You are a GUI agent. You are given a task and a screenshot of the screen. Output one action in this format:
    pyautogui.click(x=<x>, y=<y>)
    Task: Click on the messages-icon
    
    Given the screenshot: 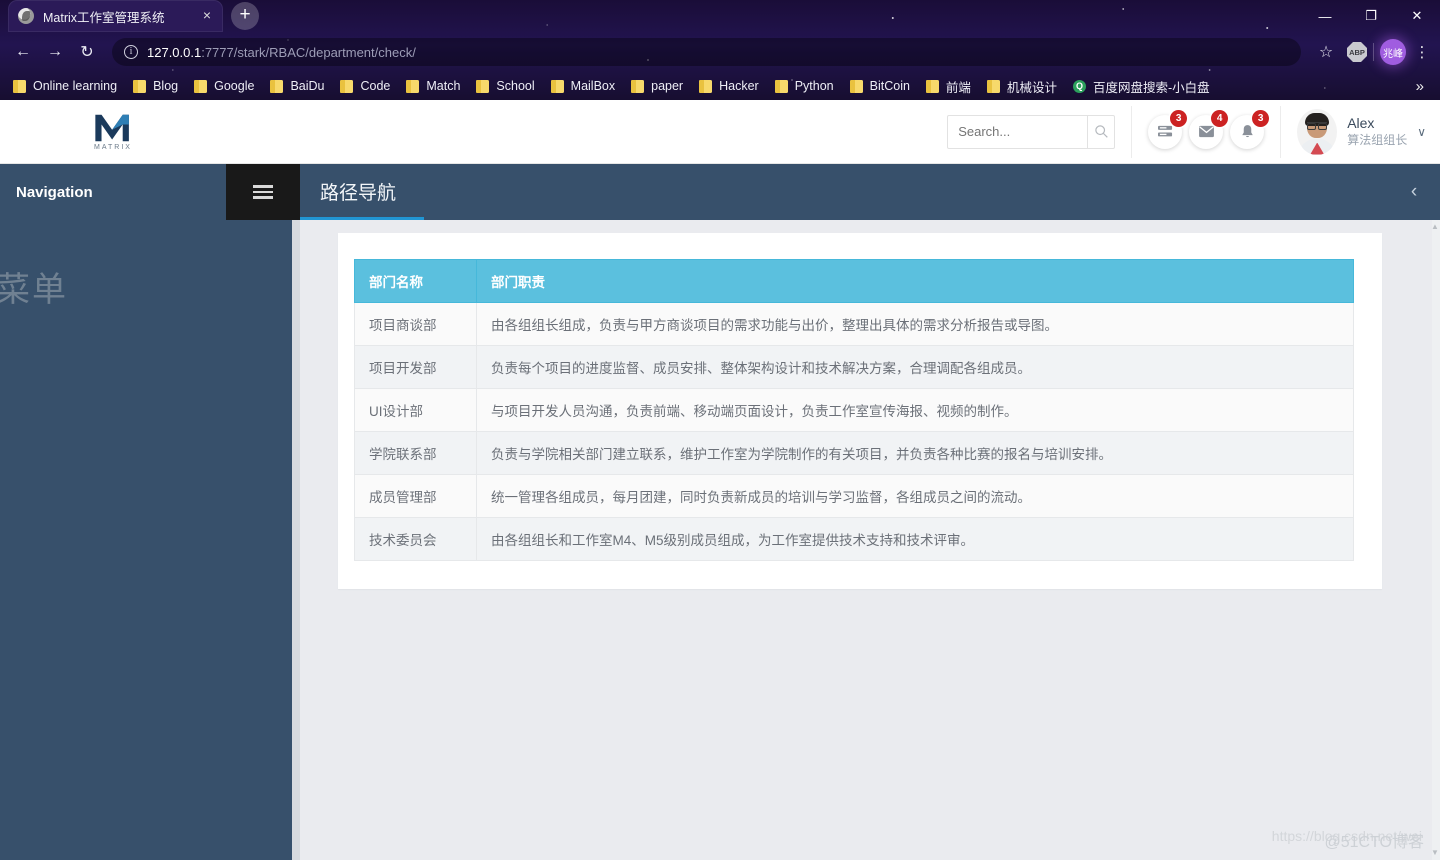 What is the action you would take?
    pyautogui.click(x=1206, y=131)
    